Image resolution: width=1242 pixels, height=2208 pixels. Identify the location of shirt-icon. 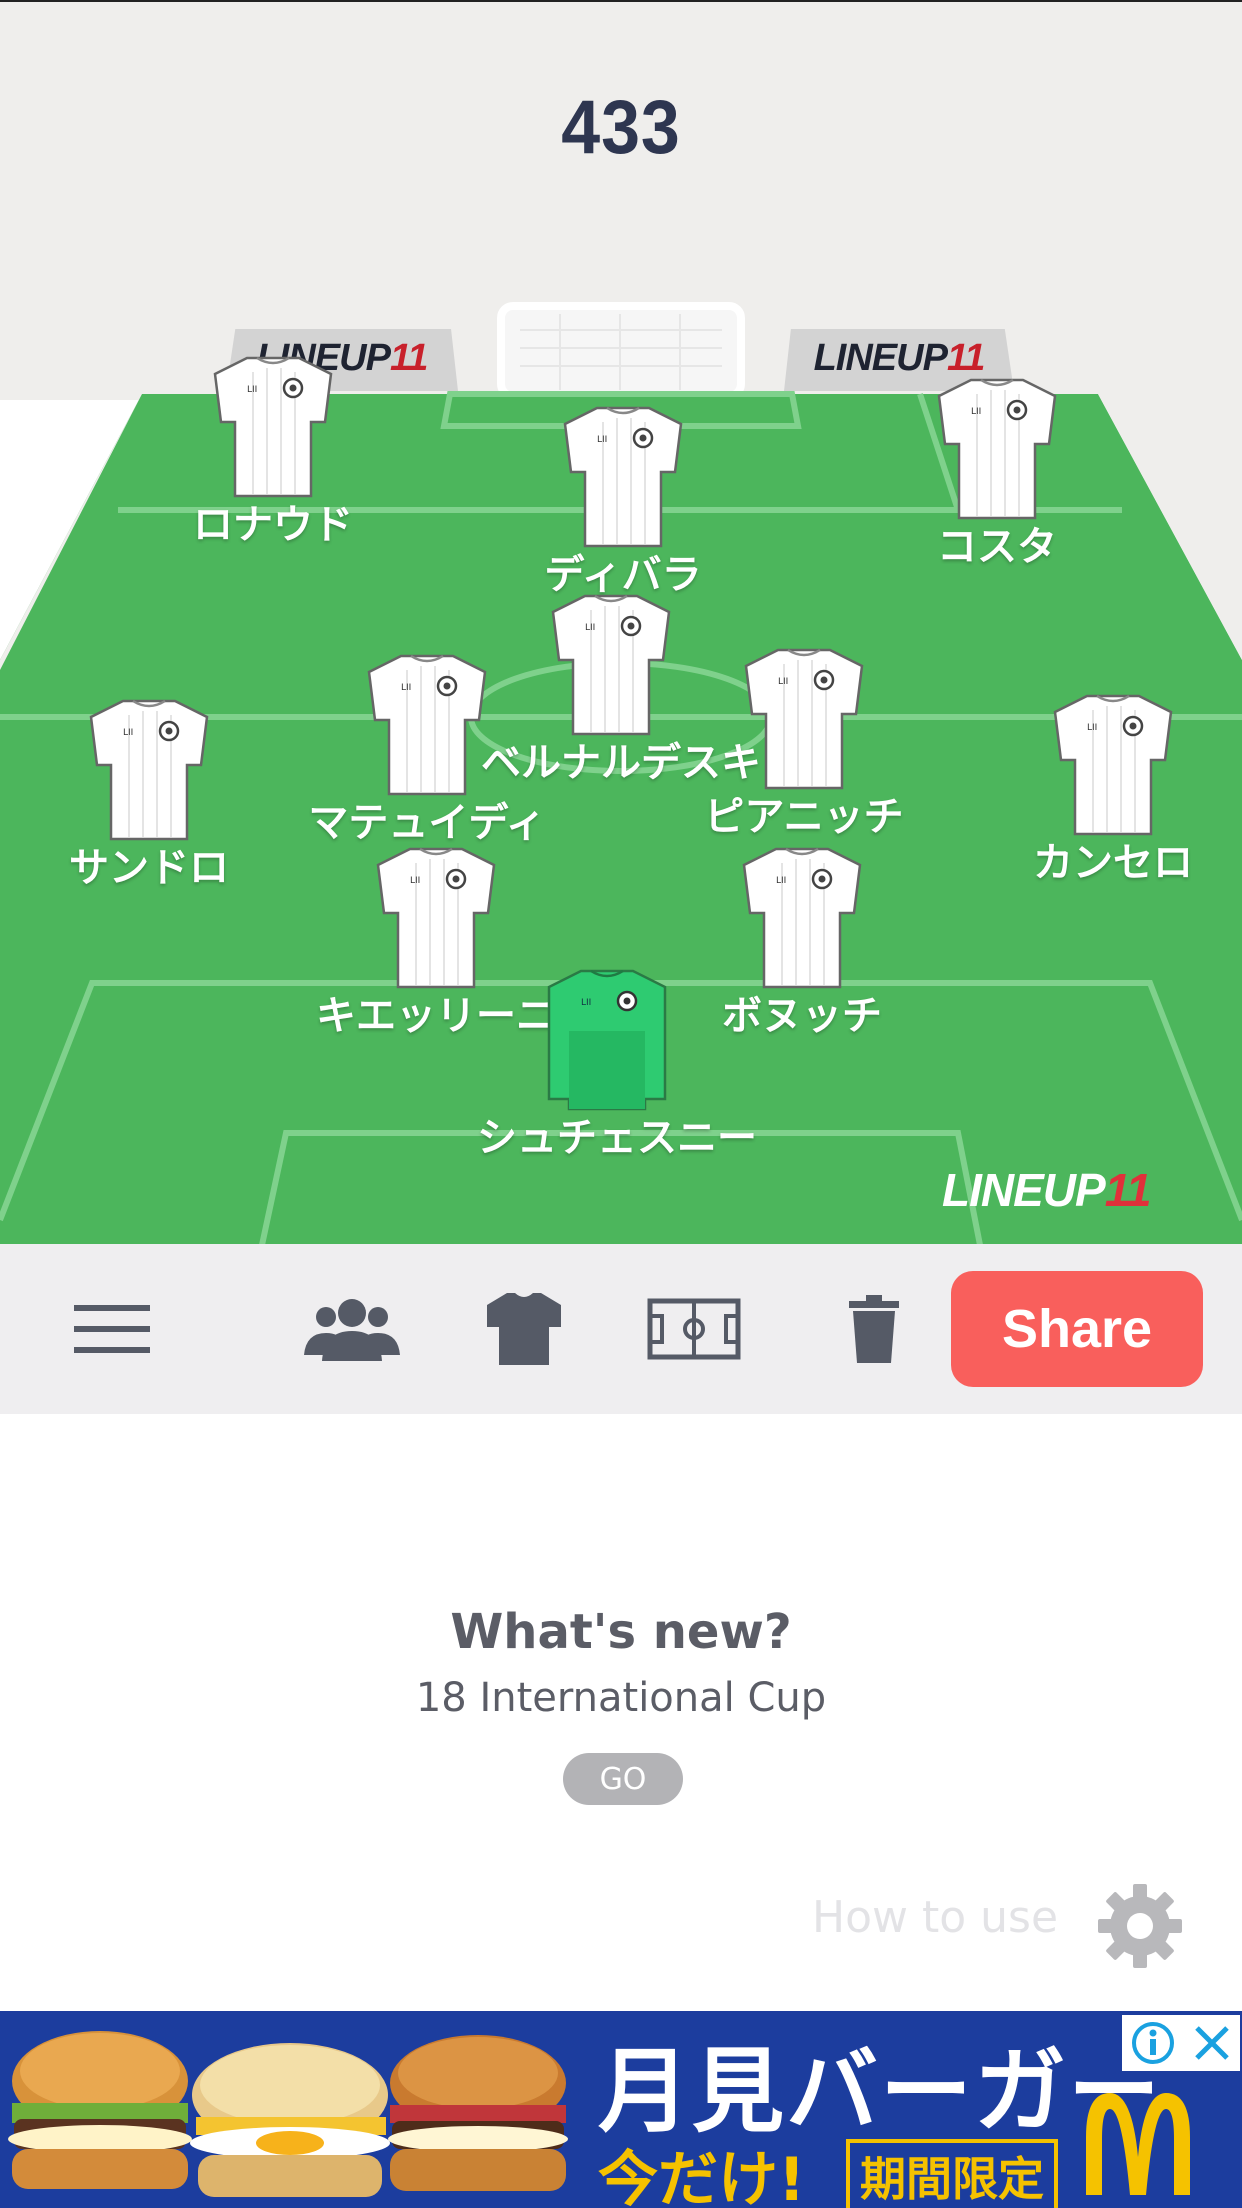
(524, 1329).